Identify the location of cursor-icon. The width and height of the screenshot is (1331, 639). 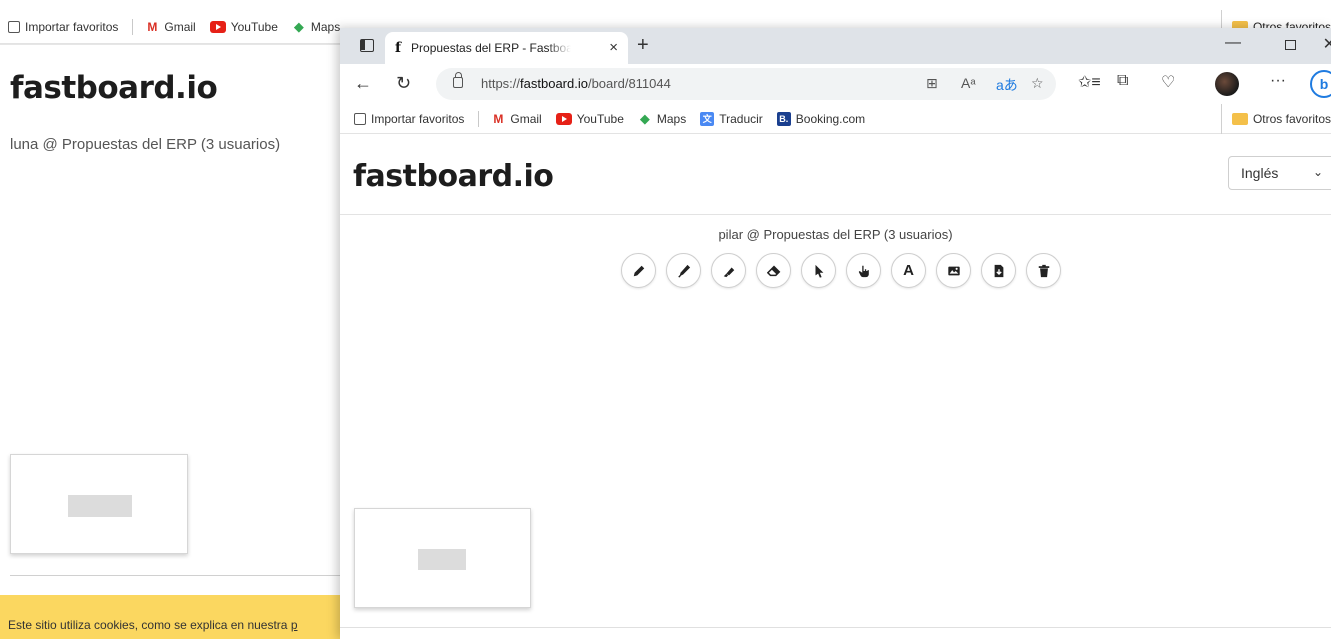
(819, 271).